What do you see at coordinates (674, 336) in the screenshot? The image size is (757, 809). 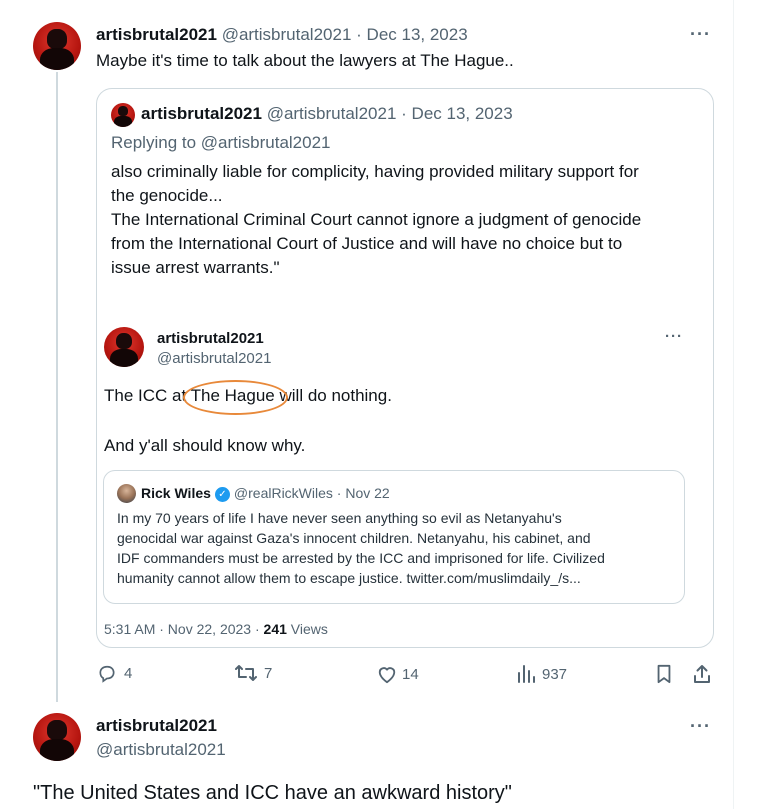 I see `screenshot-more-icon: ···` at bounding box center [674, 336].